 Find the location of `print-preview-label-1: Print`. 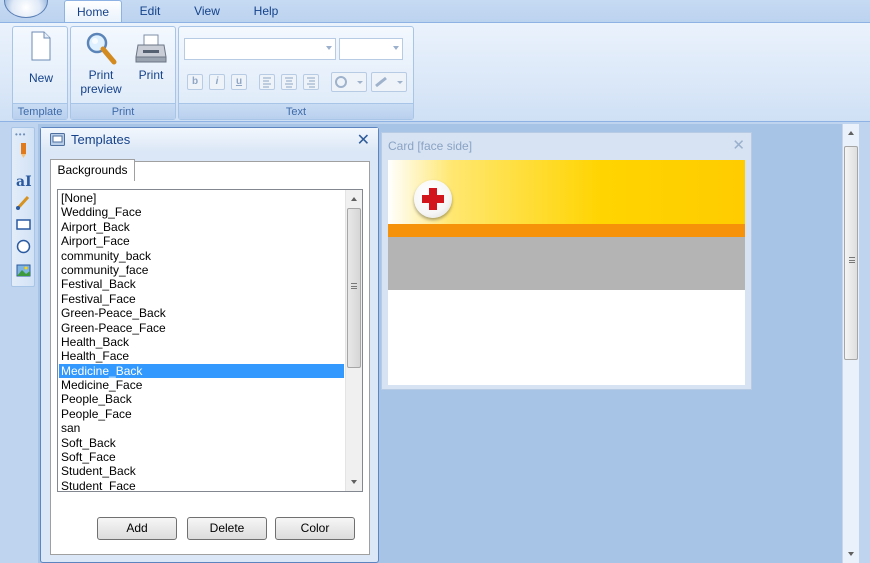

print-preview-label-1: Print is located at coordinates (101, 75).